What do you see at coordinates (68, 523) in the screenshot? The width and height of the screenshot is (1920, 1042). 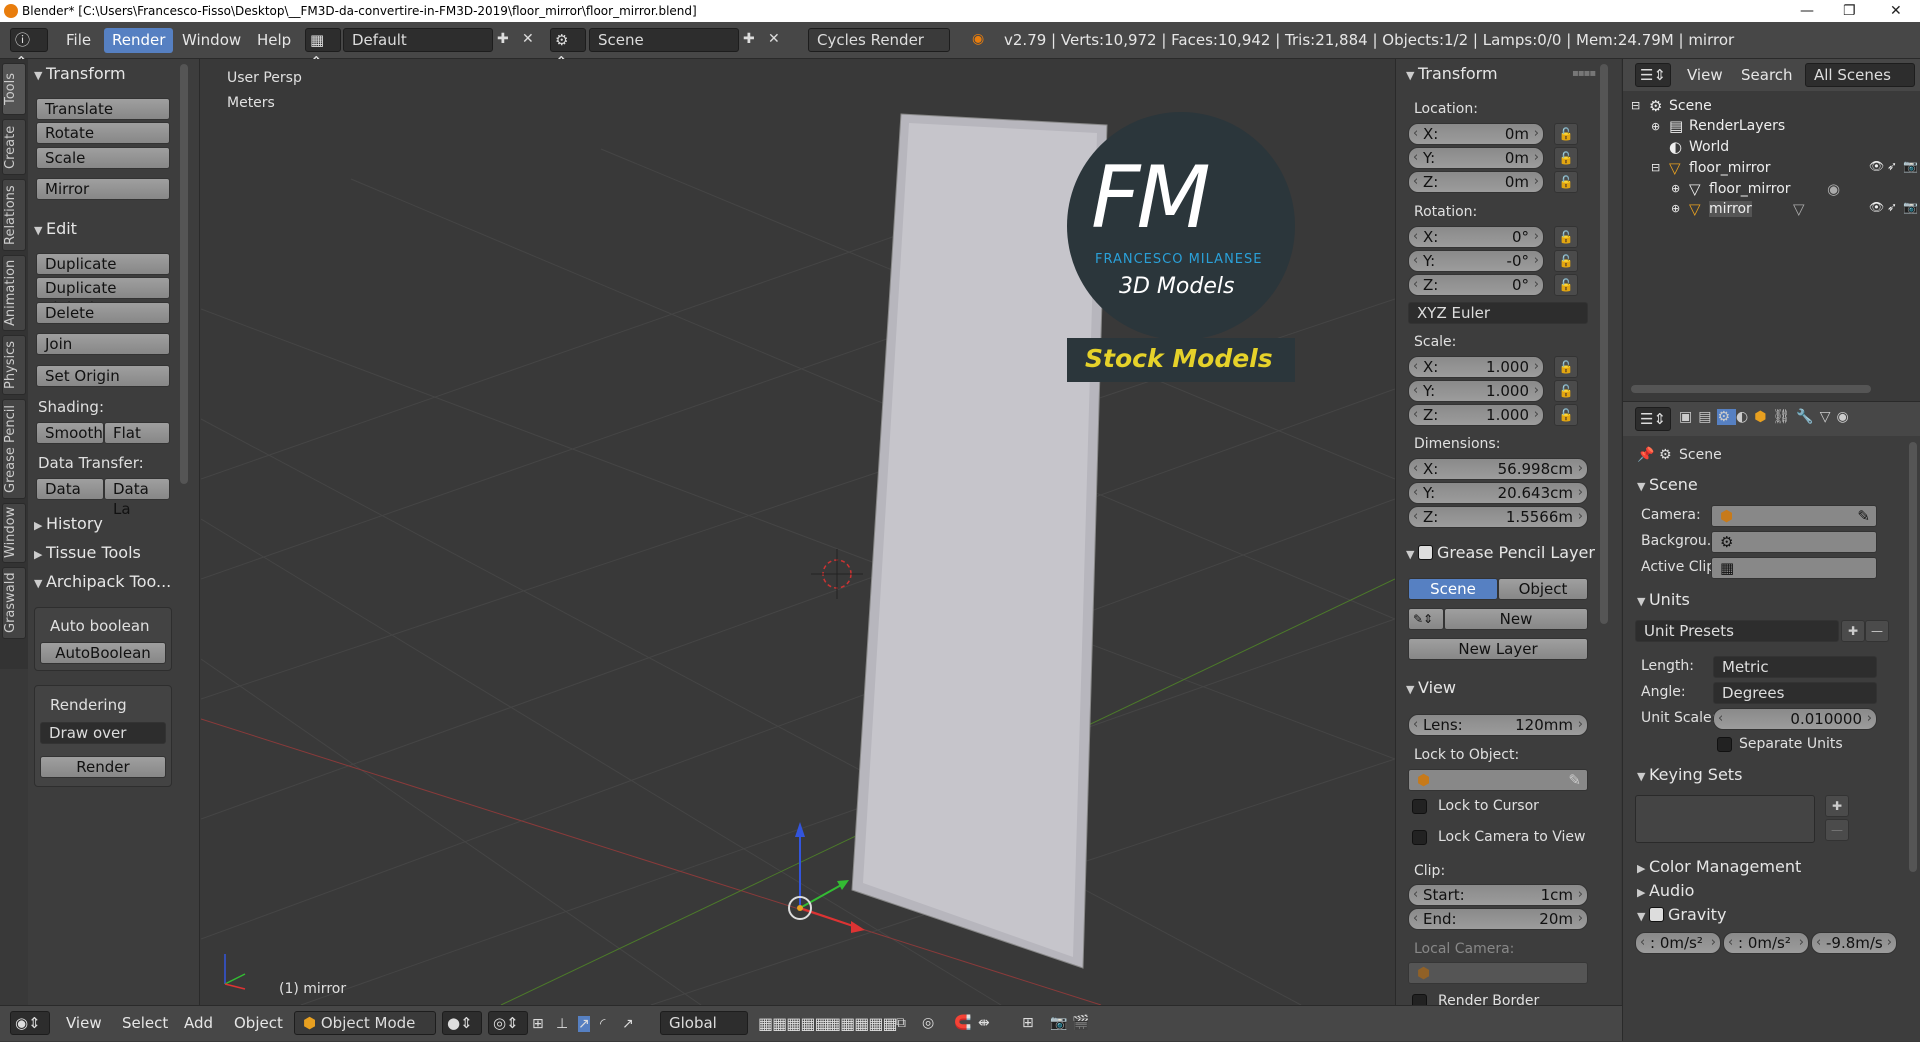 I see `history-section-header: History` at bounding box center [68, 523].